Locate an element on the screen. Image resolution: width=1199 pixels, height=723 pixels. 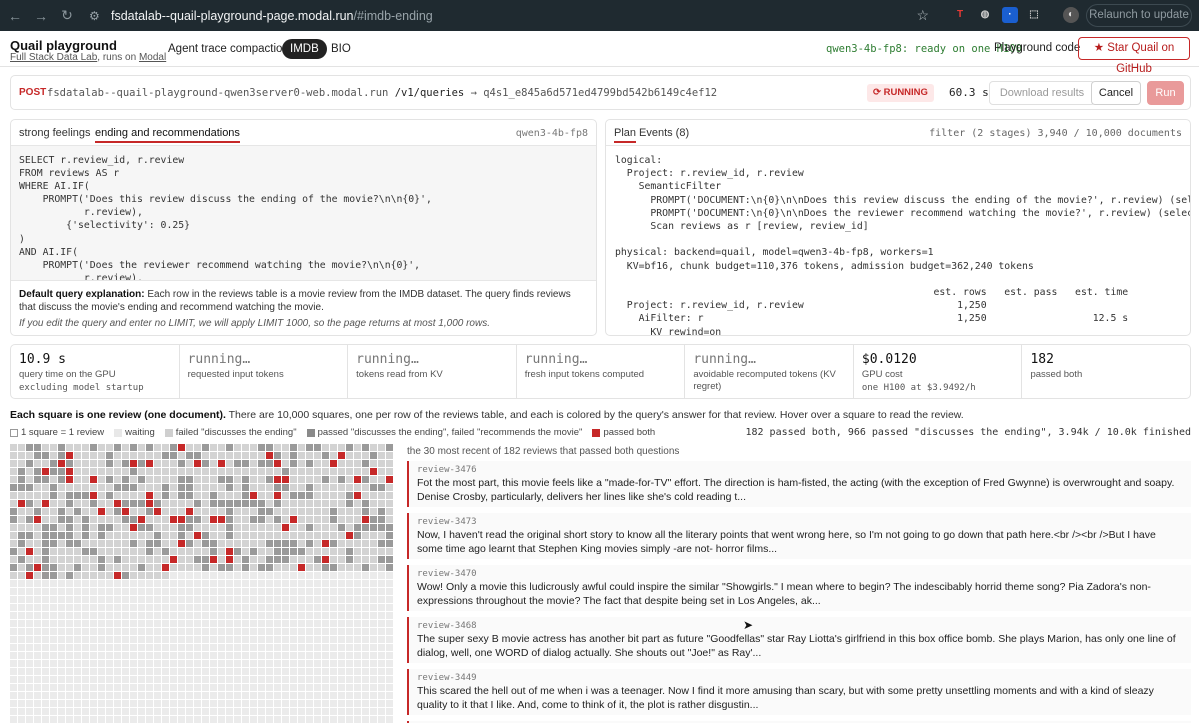
tab-events: Events (8) is located at coordinates (664, 134).